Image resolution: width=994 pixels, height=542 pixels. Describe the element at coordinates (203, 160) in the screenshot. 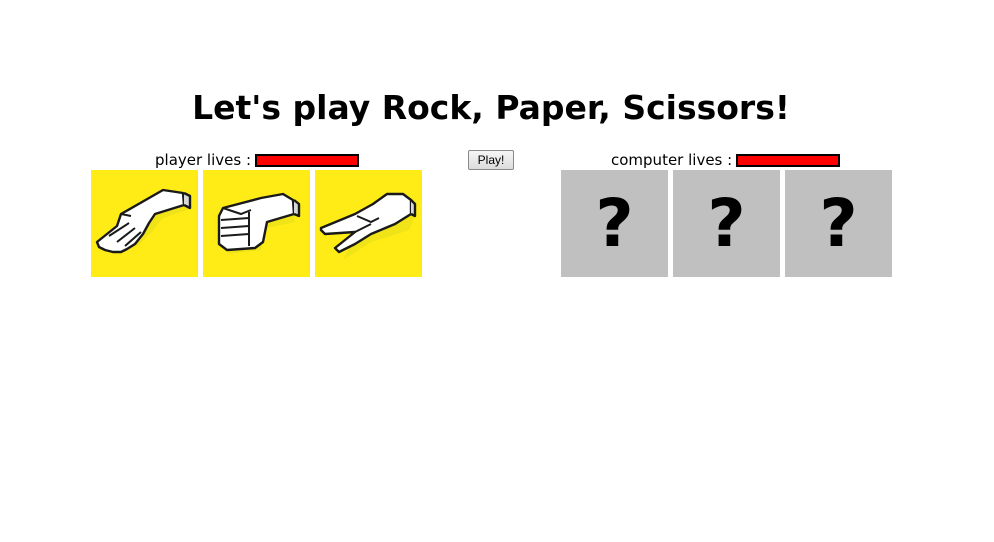

I see `player-lives-label: player lives :` at that location.